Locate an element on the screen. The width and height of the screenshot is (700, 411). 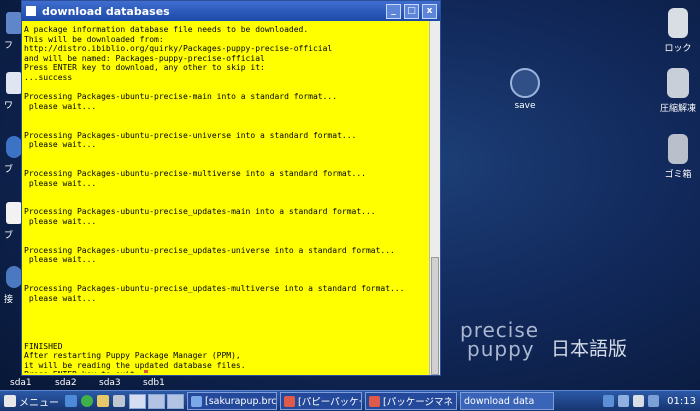
task-label: [sakurapup.brc is located at coordinates (241, 401).